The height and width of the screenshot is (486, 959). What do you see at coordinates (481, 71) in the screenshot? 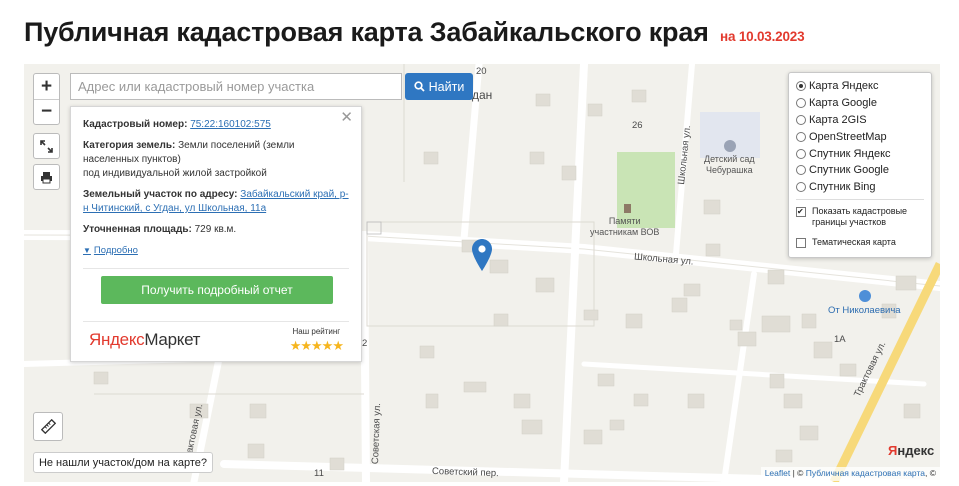
I see `house-num-20: 20` at bounding box center [481, 71].